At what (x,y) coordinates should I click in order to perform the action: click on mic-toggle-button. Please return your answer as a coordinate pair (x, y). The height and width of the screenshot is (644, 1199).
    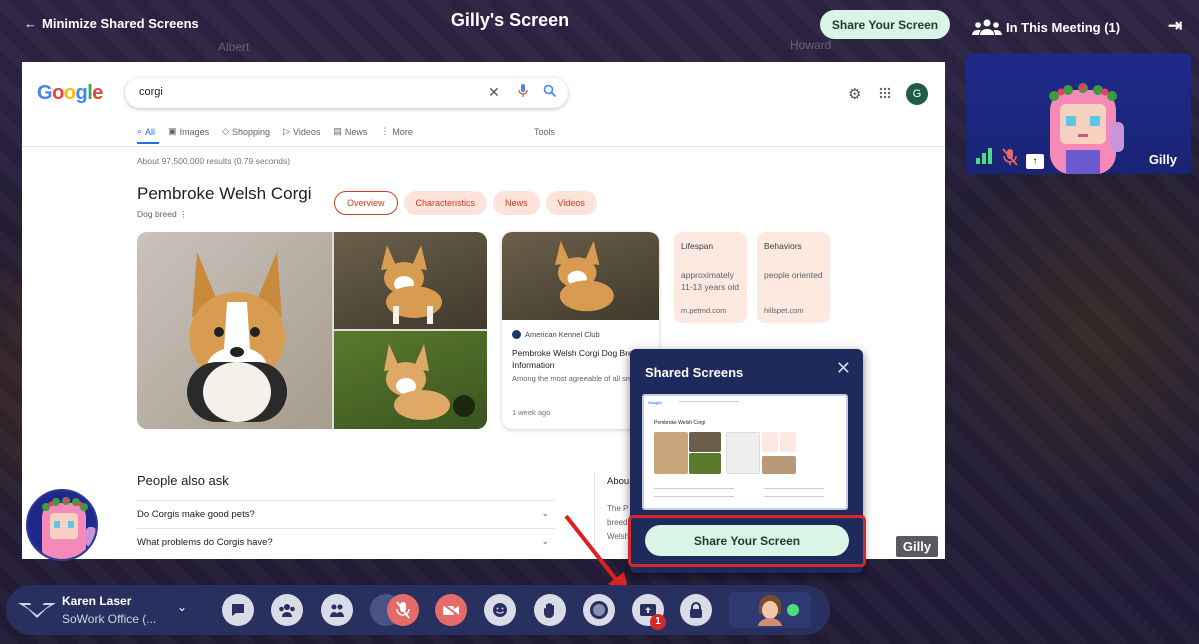
    Looking at the image, I should click on (403, 610).